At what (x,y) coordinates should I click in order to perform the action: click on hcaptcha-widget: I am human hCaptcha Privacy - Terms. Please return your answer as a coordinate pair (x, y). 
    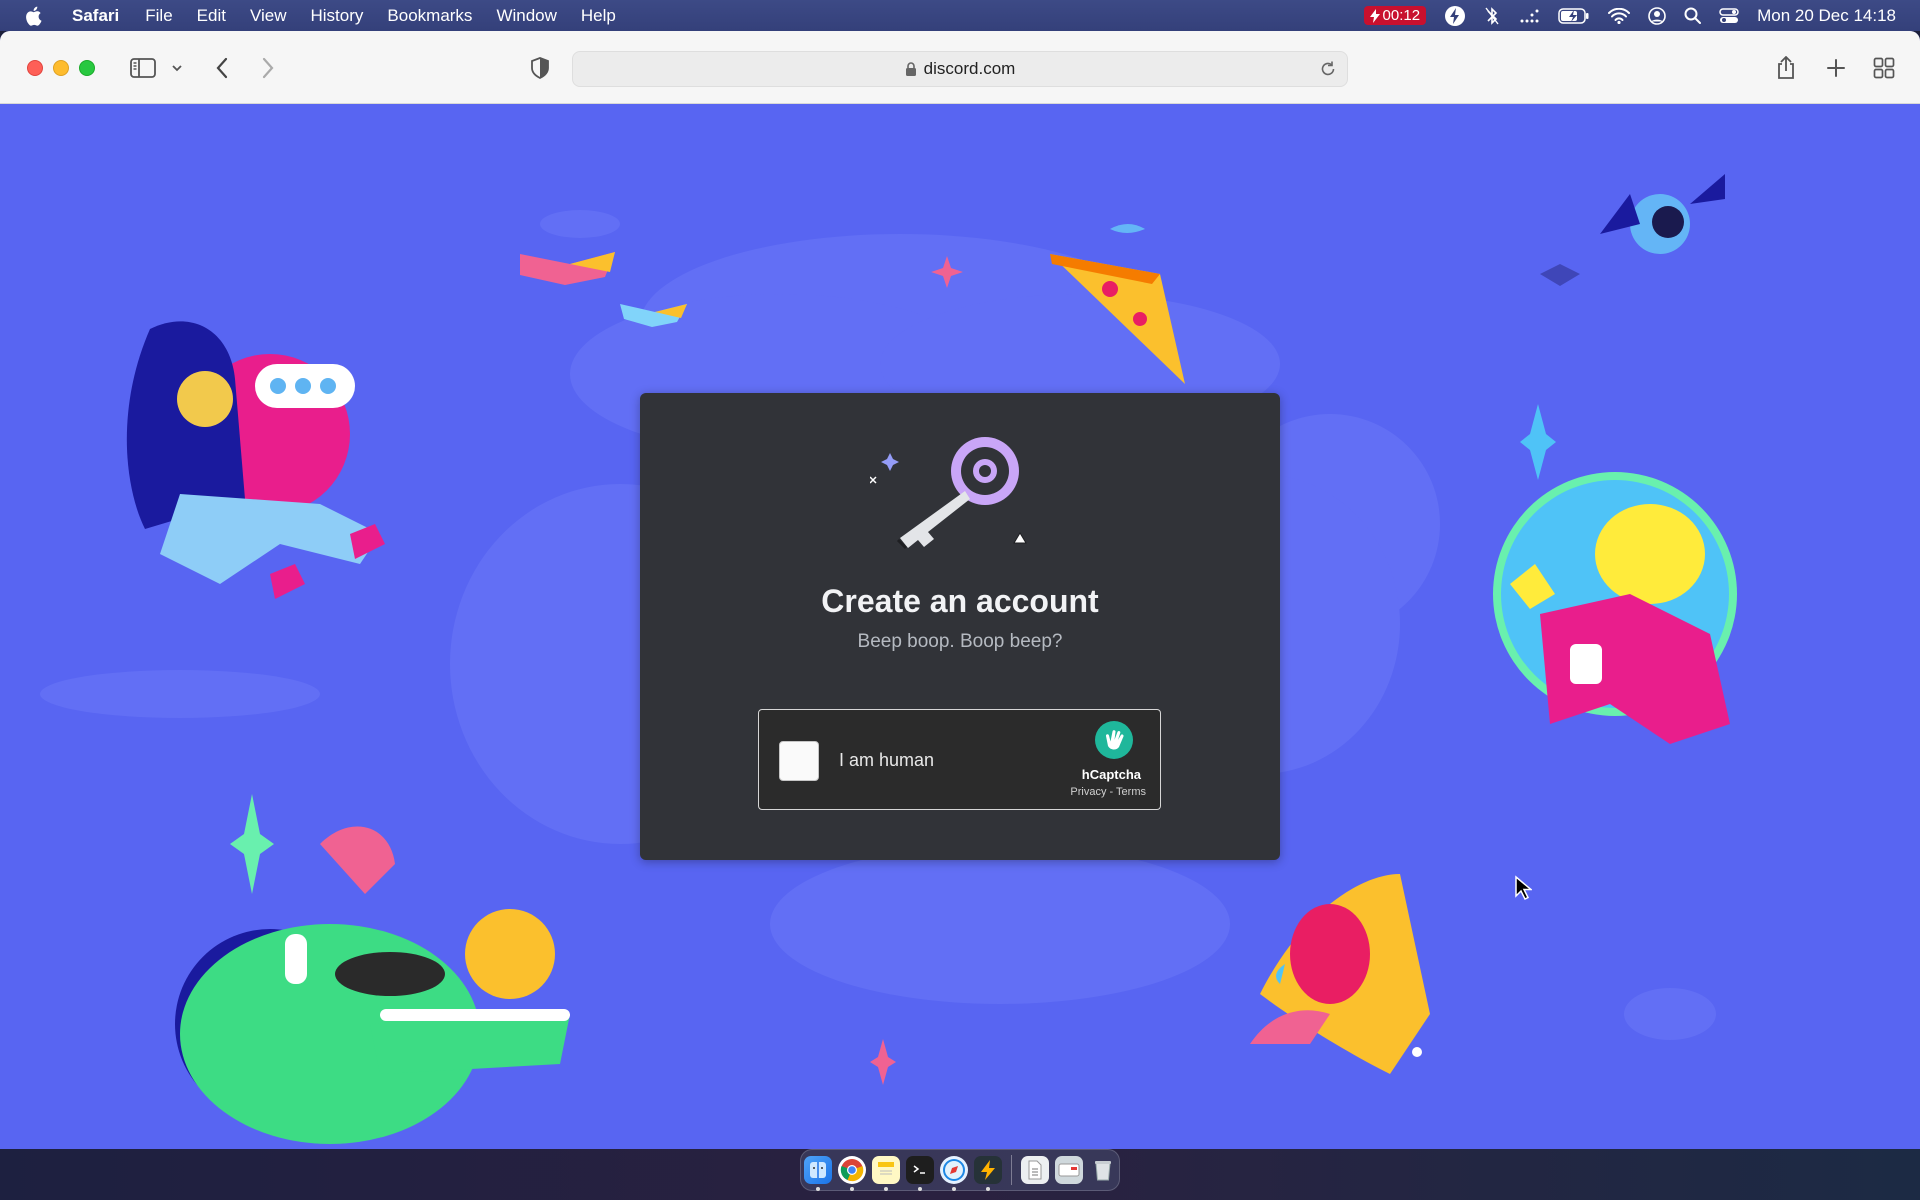
    Looking at the image, I should click on (959, 759).